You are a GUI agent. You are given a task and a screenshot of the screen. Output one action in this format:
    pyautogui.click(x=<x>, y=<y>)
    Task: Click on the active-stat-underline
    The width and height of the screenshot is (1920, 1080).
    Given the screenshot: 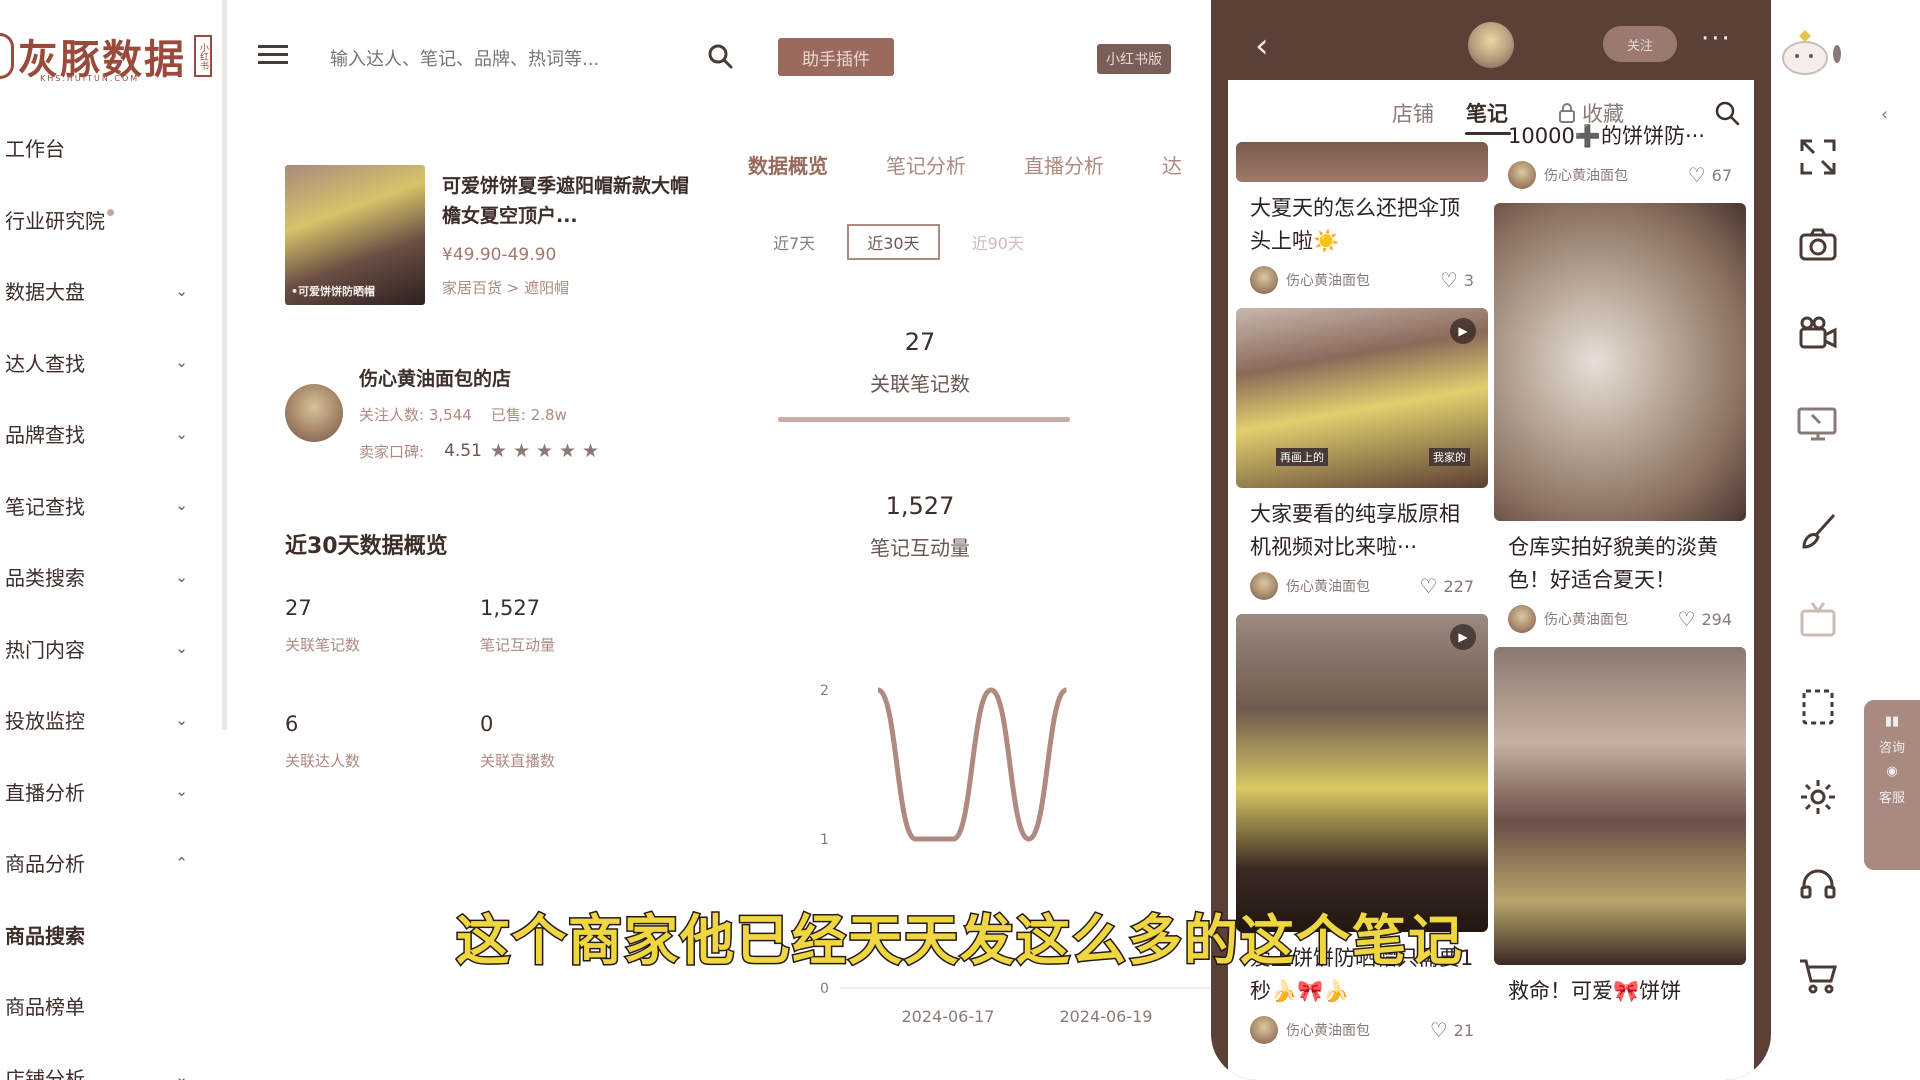 What is the action you would take?
    pyautogui.click(x=924, y=419)
    